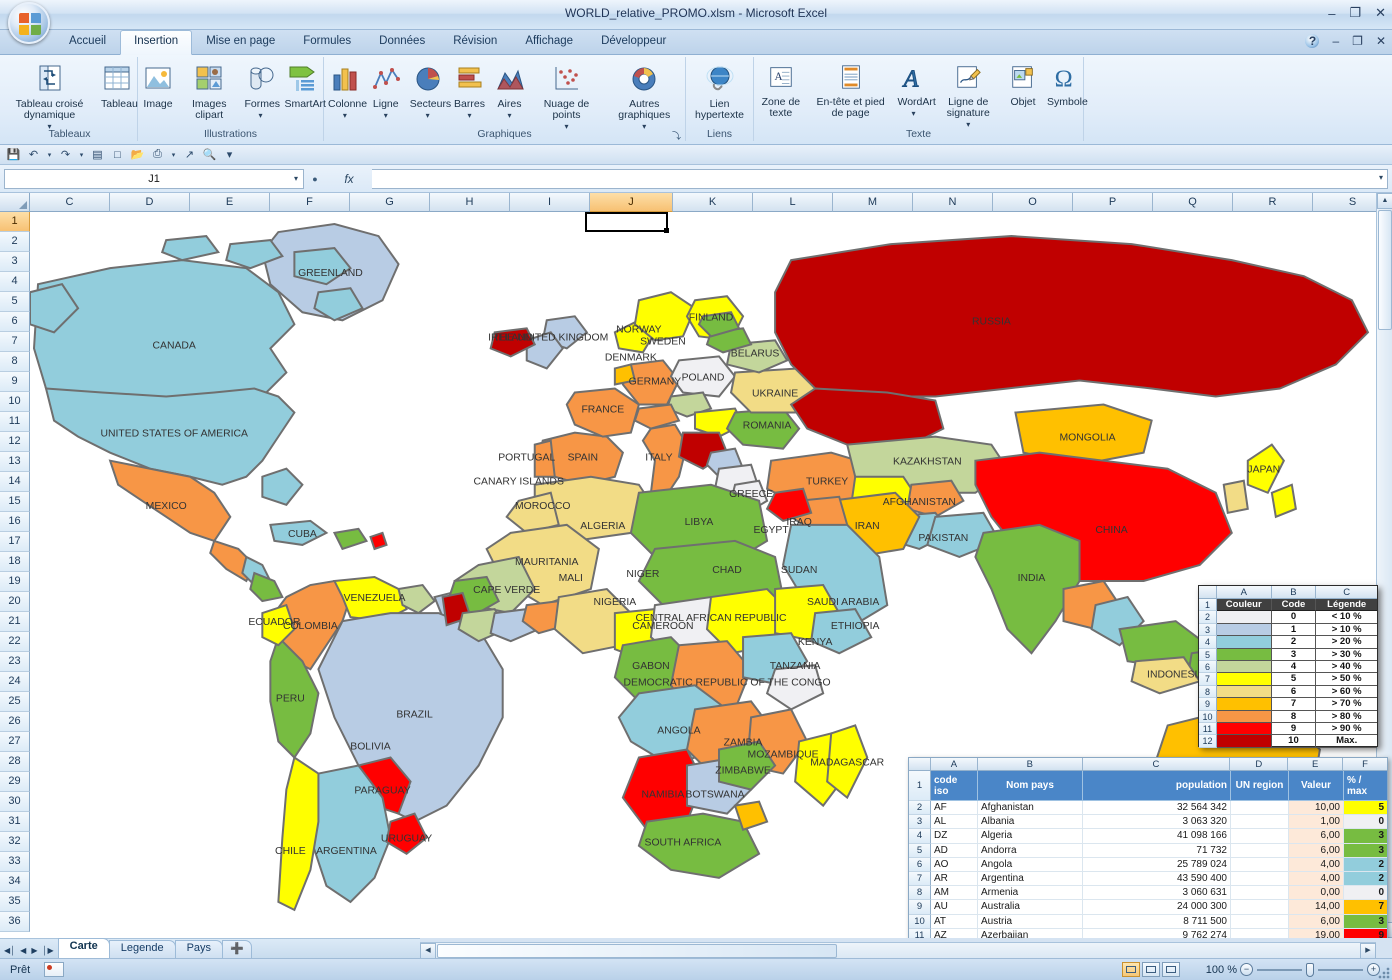  What do you see at coordinates (15, 342) in the screenshot?
I see `row-header-7: 7` at bounding box center [15, 342].